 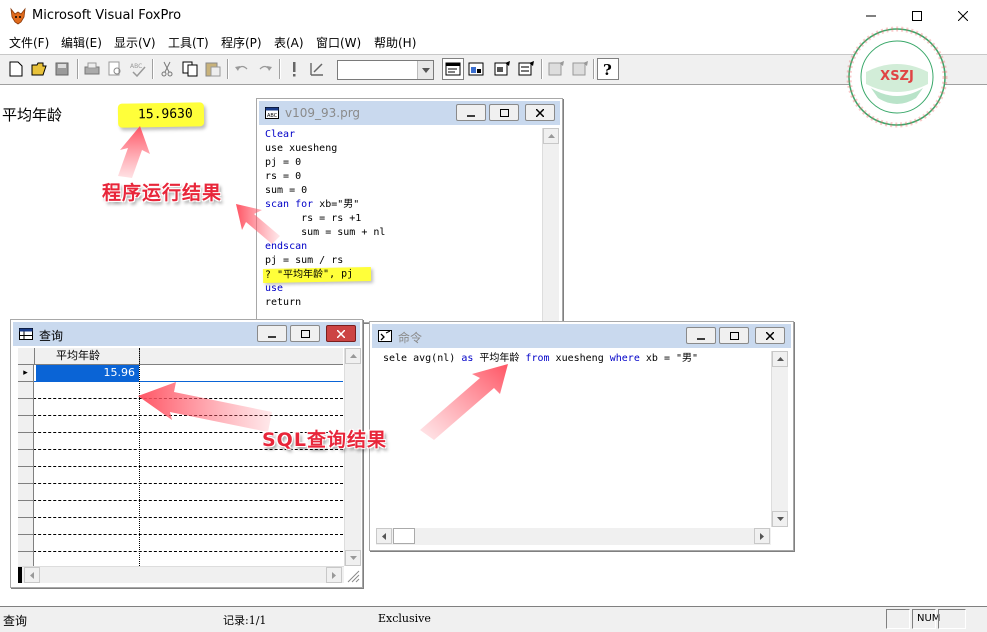 I want to click on grid-cell: 15.96, so click(x=87, y=373).